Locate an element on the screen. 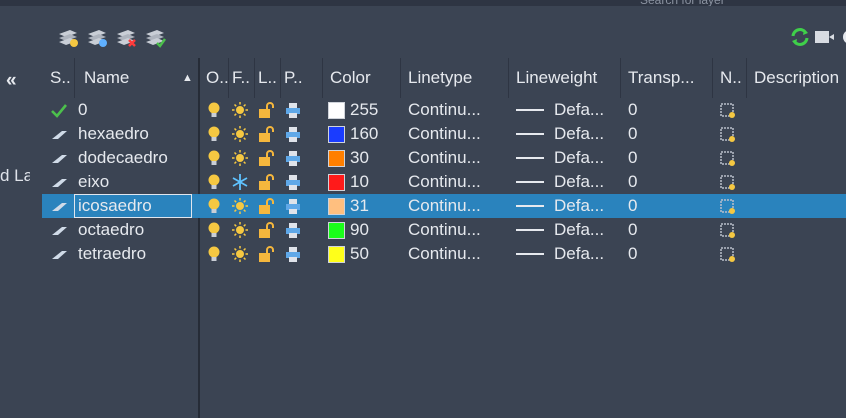  layer-row: tetraedro 50 Continu... Defa... 0 is located at coordinates (444, 254).